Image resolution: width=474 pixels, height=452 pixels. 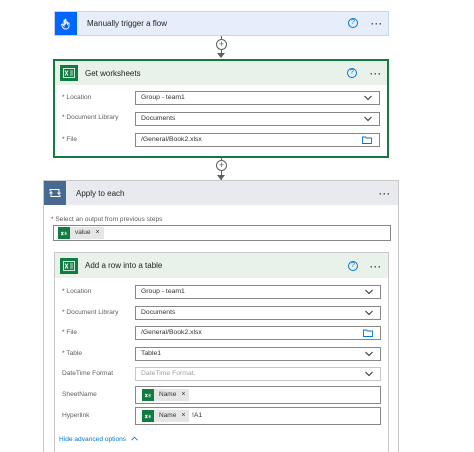 What do you see at coordinates (98, 439) in the screenshot?
I see `hide-advanced-options-link: Hide advanced options` at bounding box center [98, 439].